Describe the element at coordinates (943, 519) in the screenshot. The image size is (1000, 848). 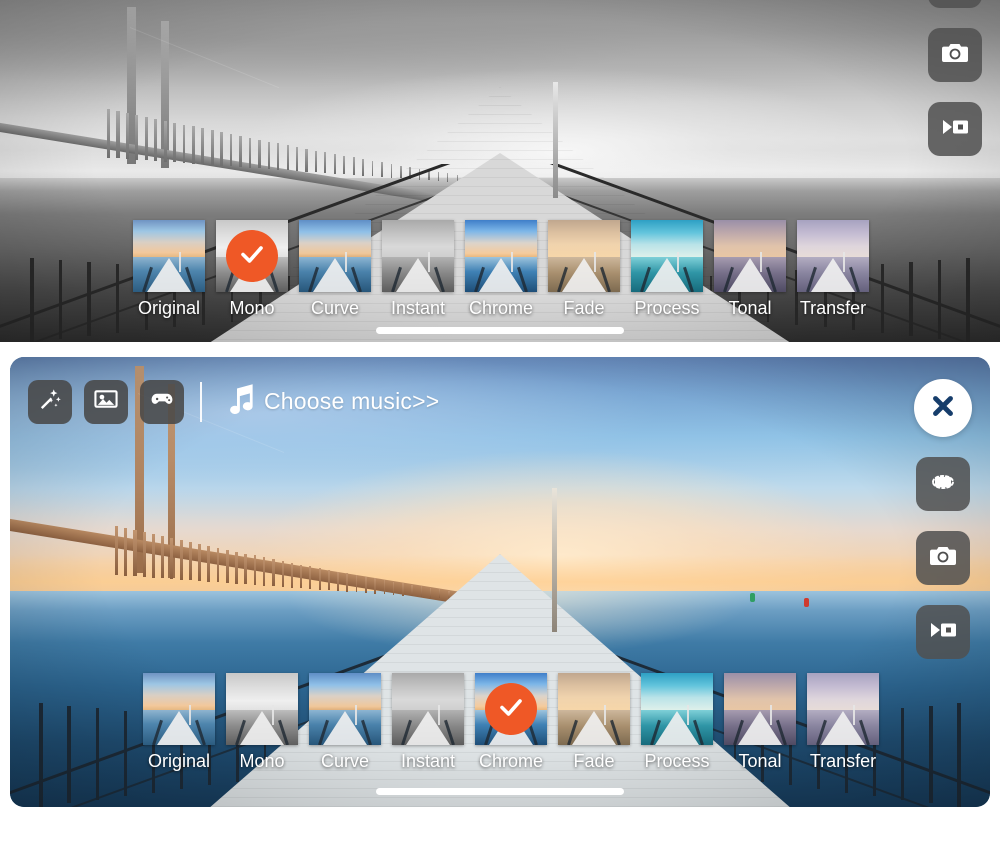
I see `right-toolbar-color` at that location.